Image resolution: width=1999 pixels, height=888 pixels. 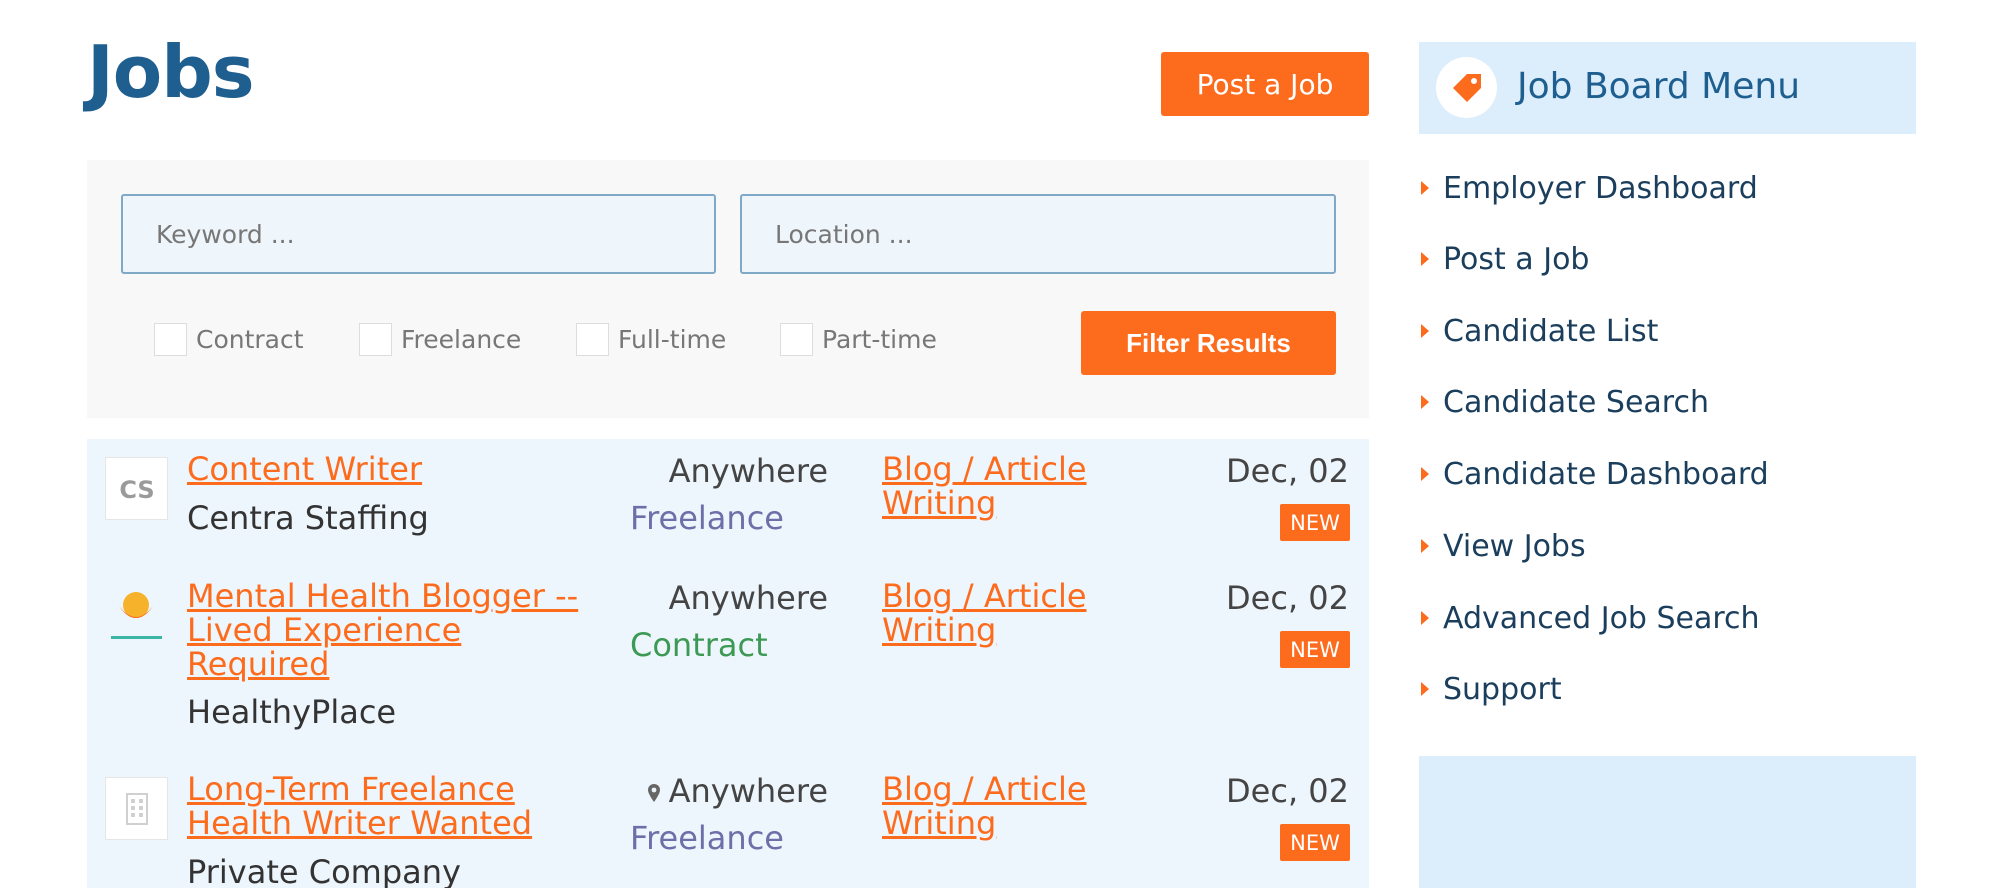 I want to click on job-title-line: Mental Health Blogger --, so click(x=383, y=596).